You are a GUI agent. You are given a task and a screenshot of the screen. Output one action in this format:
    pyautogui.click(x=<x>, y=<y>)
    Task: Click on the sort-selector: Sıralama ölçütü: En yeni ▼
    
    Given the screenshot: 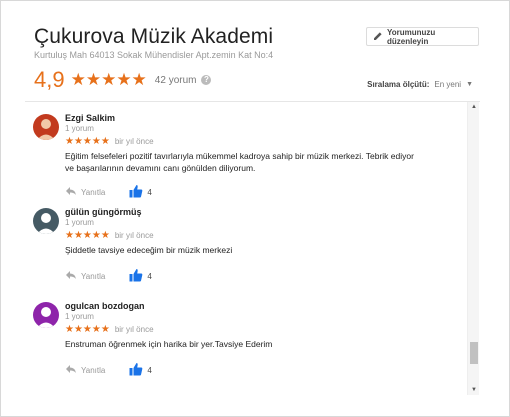 What is the action you would take?
    pyautogui.click(x=420, y=84)
    